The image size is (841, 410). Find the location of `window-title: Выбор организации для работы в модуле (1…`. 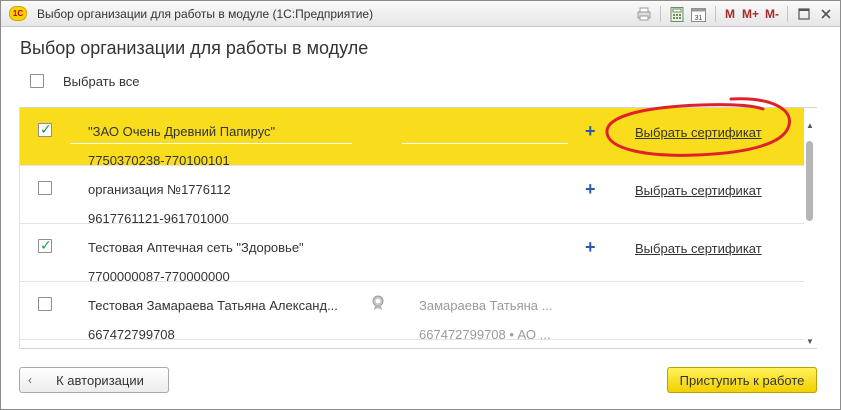

window-title: Выбор организации для работы в модуле (1… is located at coordinates (205, 14).